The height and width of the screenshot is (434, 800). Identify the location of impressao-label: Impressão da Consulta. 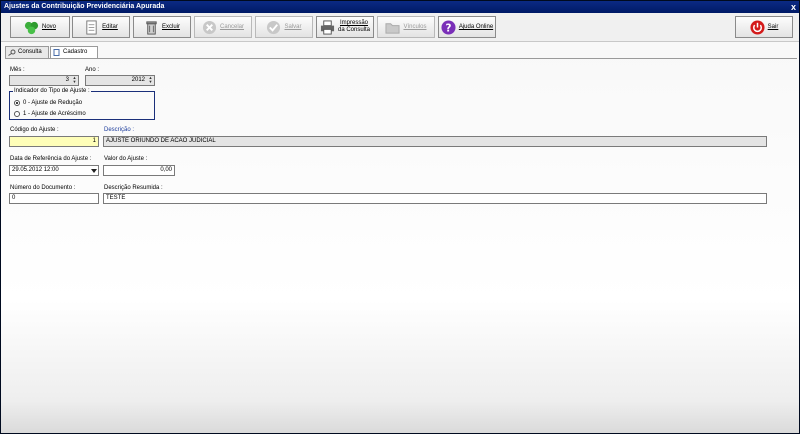
(354, 27).